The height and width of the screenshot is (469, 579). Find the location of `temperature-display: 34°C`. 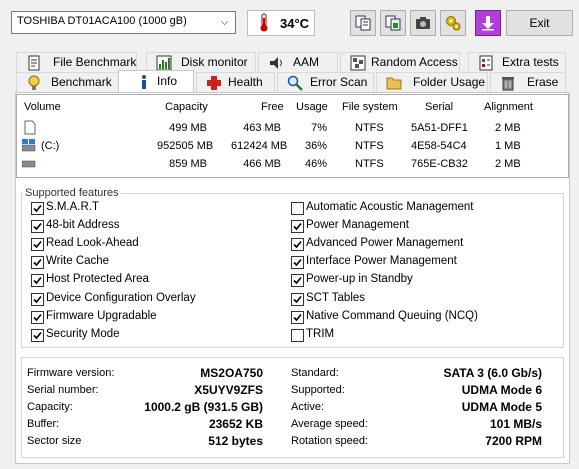

temperature-display: 34°C is located at coordinates (281, 23).